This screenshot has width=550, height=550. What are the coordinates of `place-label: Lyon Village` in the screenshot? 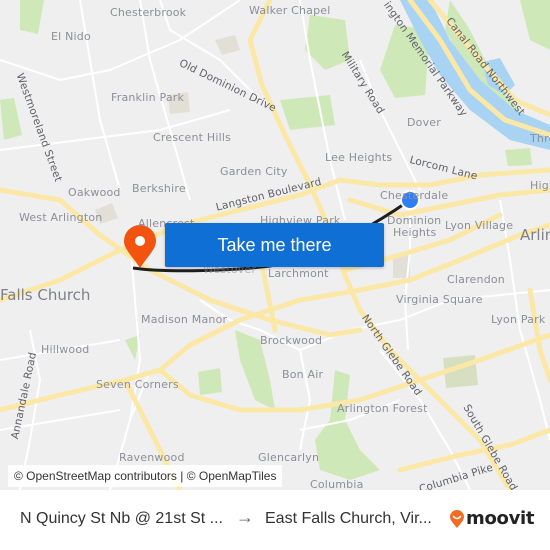 It's located at (479, 225).